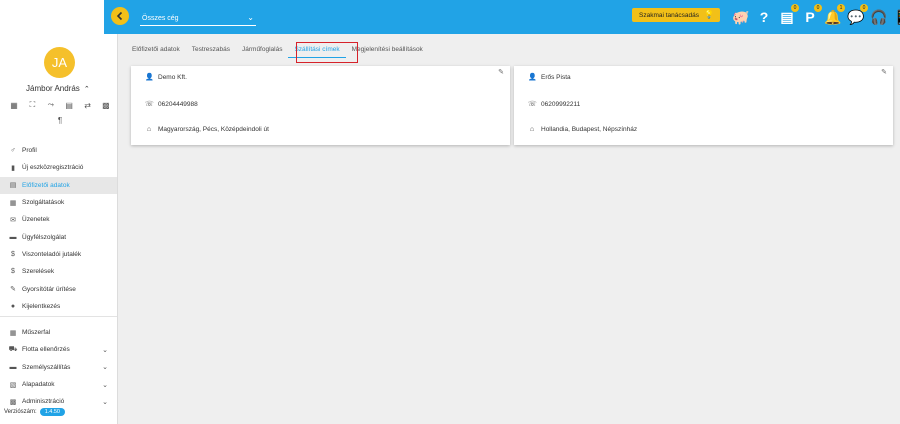 This screenshot has width=900, height=424. I want to click on share-quick-icon: ⇄, so click(88, 105).